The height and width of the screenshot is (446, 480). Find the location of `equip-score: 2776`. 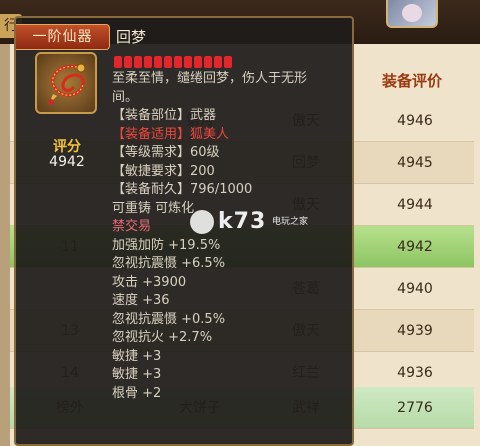

equip-score: 2776 is located at coordinates (415, 408).